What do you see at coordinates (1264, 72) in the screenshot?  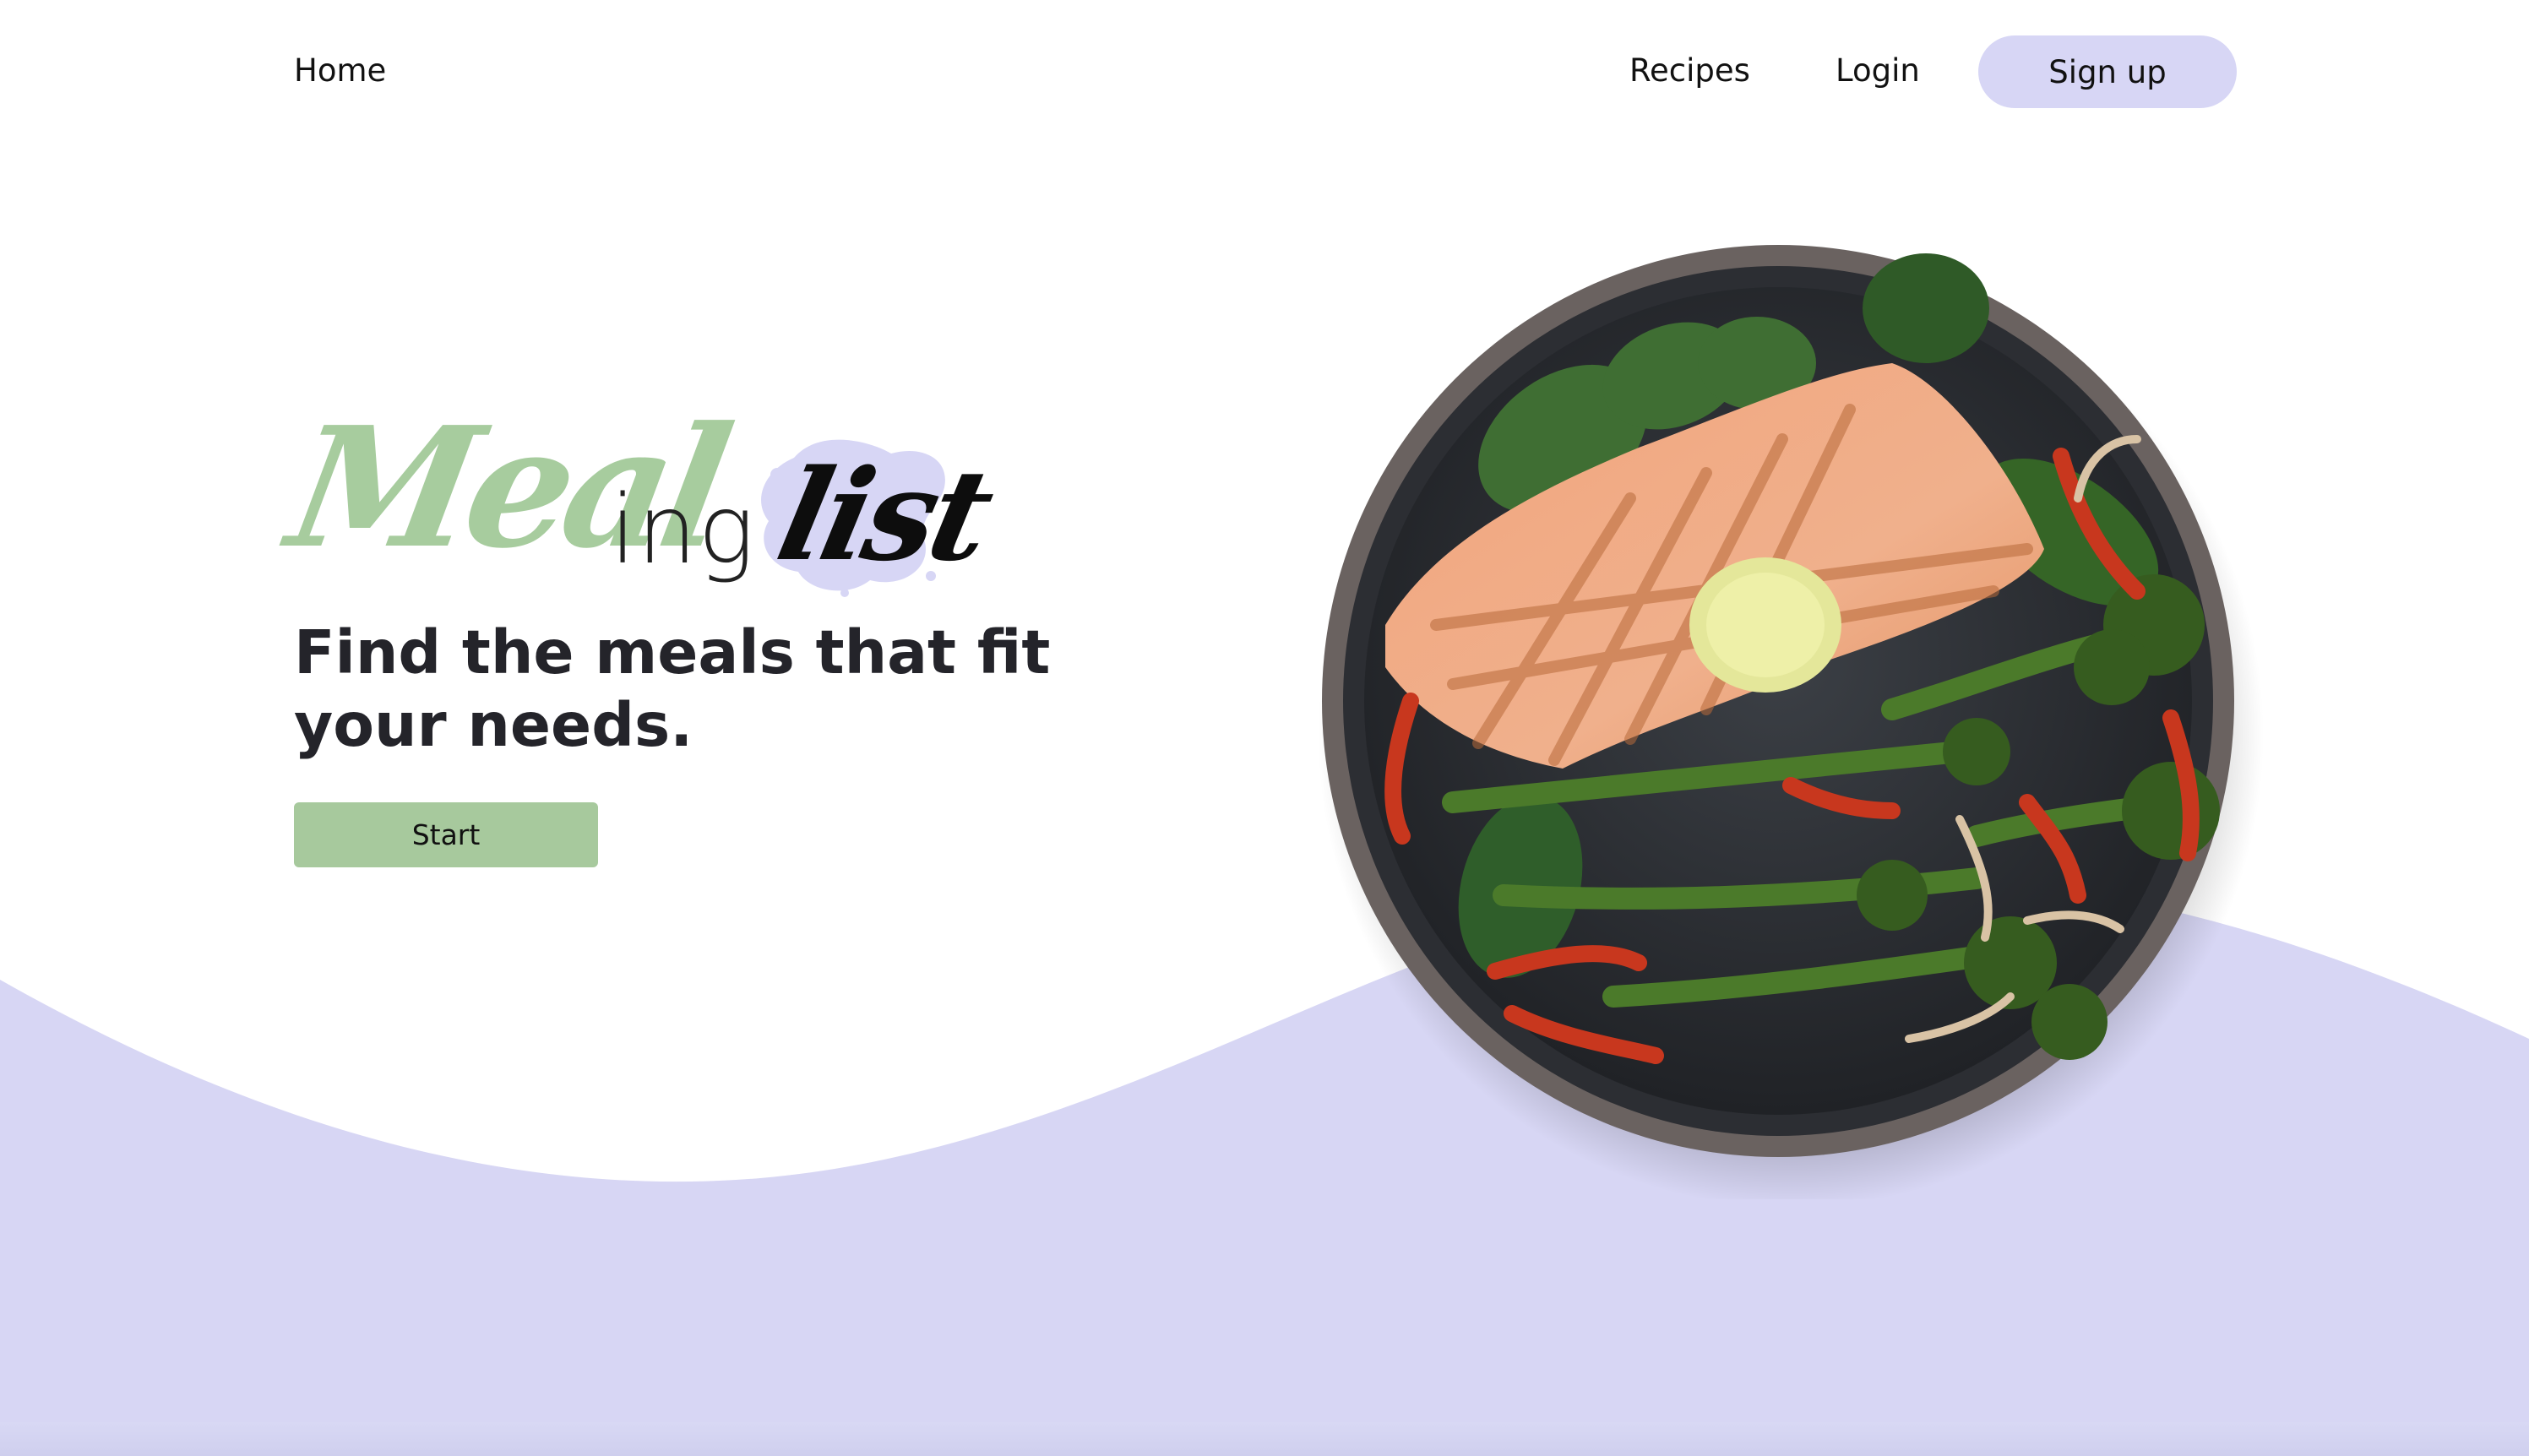 I see `top-nav: Home Recipes Login Sign up` at bounding box center [1264, 72].